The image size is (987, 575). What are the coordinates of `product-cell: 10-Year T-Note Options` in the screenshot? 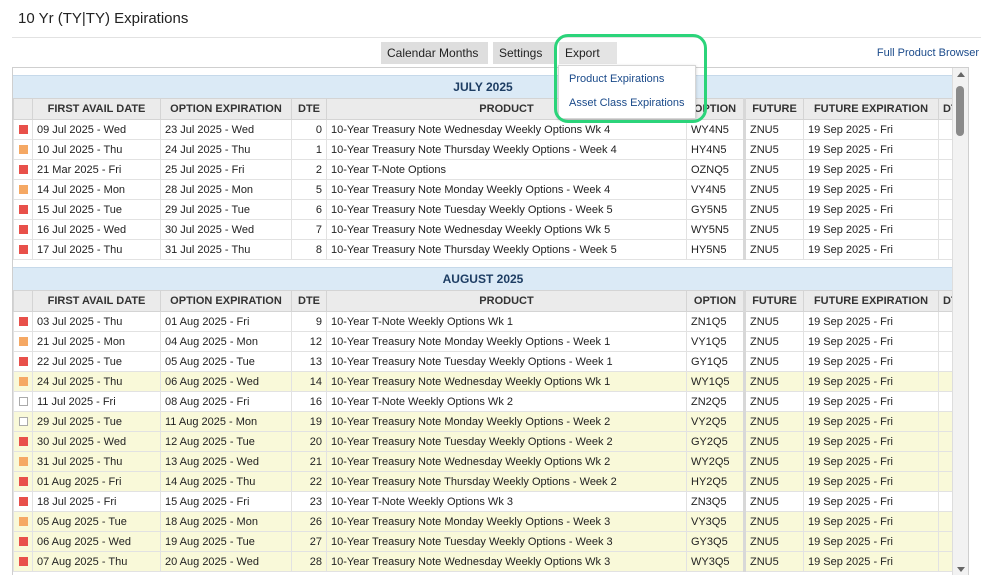 It's located at (506, 169).